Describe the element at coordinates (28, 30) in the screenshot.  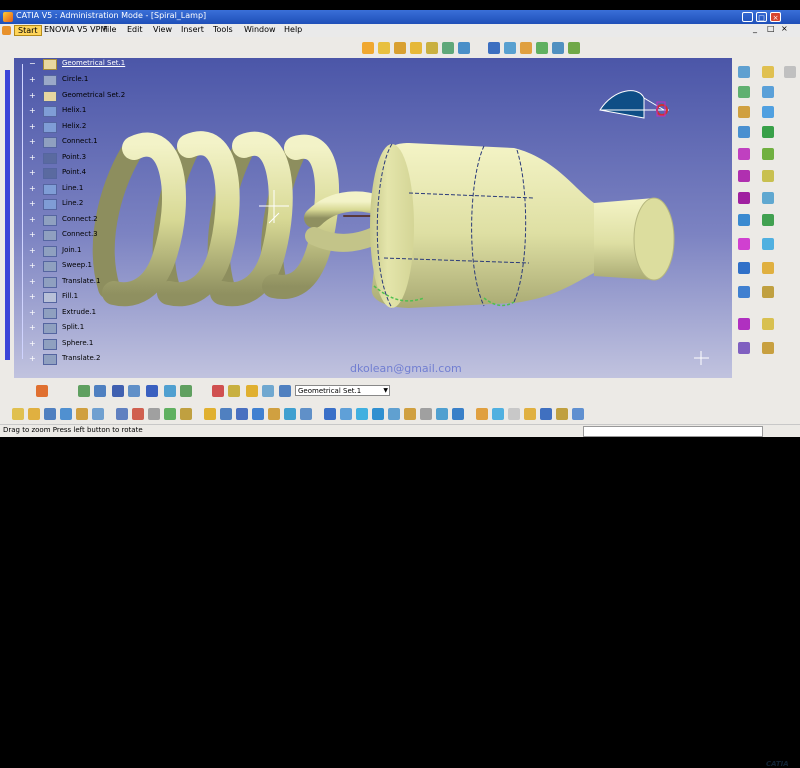
I see `start-menu: Start` at that location.